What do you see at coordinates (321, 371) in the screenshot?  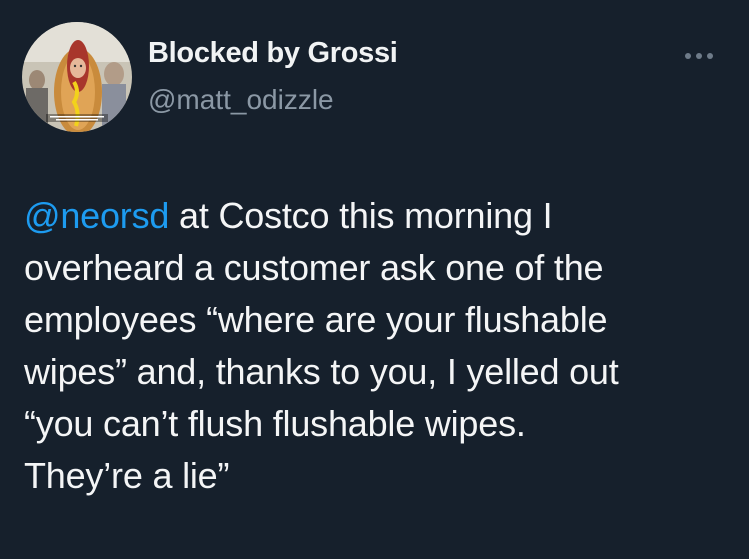 I see `tweet-text-line: wipes” and, thanks to you, I yelled out` at bounding box center [321, 371].